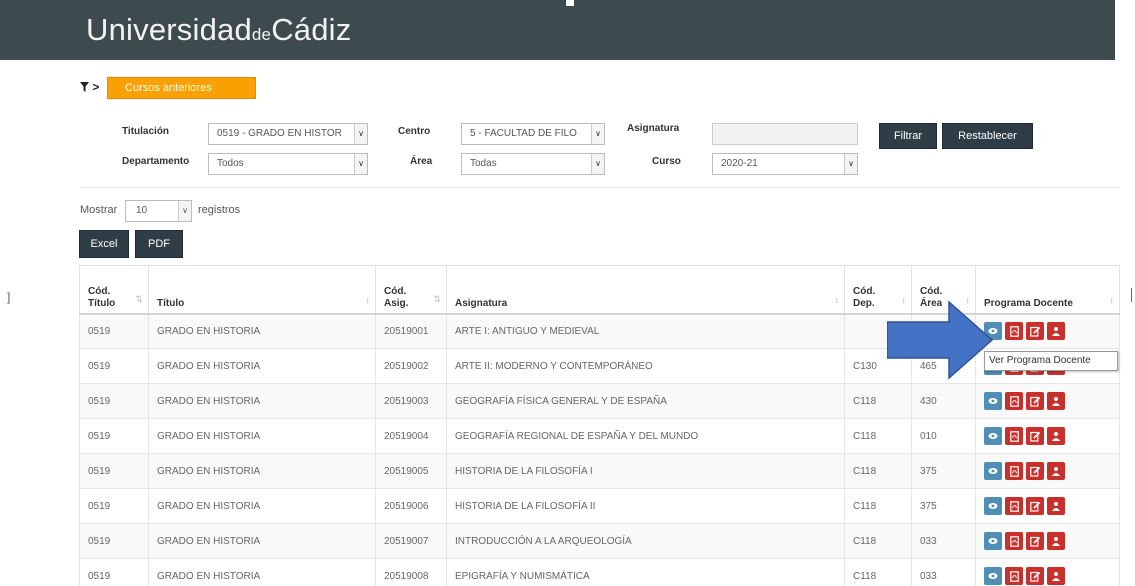  What do you see at coordinates (943, 541) in the screenshot?
I see `cell-cod-area: 033` at bounding box center [943, 541].